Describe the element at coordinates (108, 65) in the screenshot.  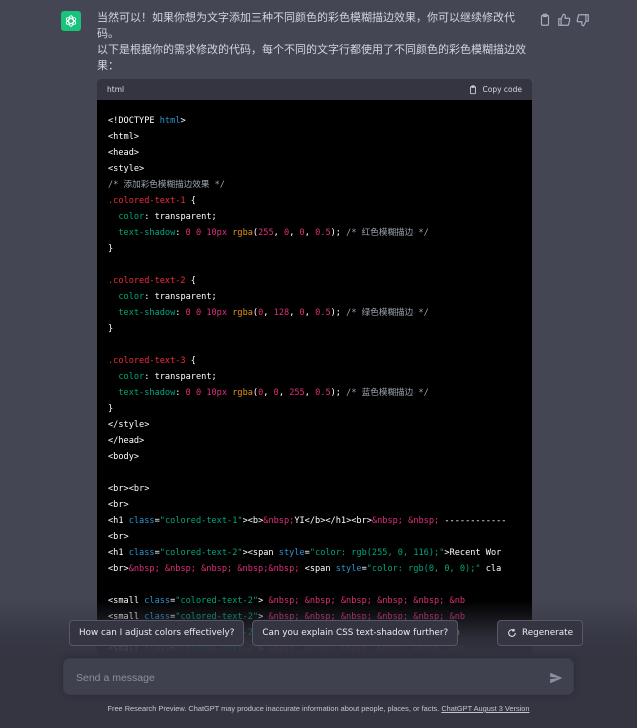
I see `message-line: 果：` at that location.